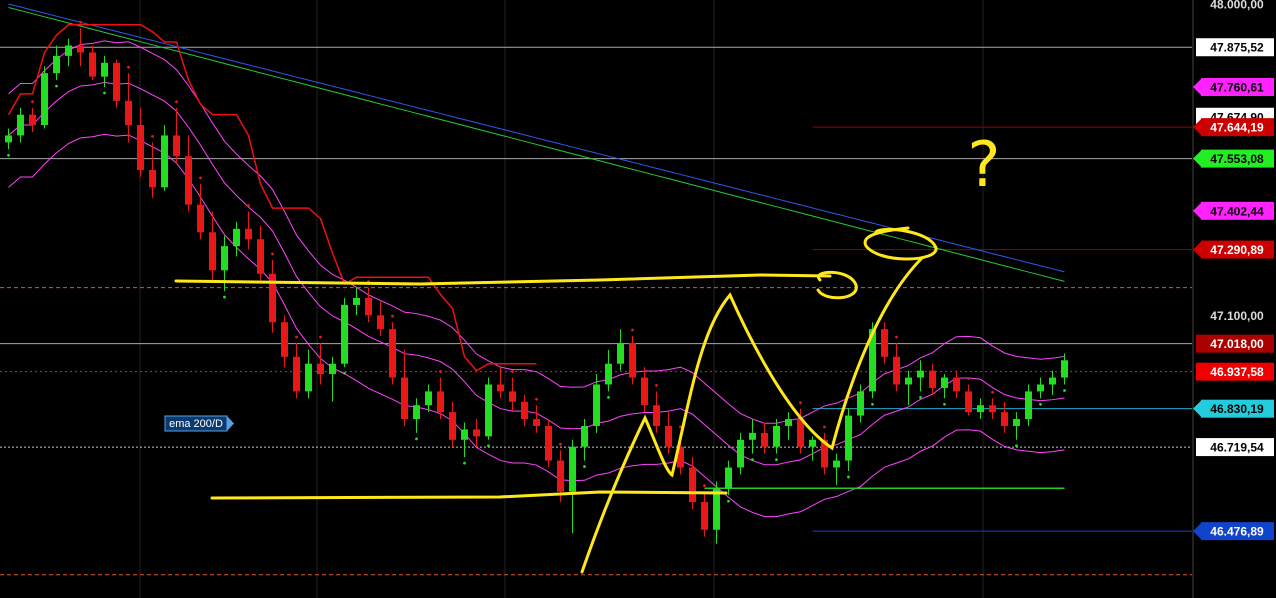  Describe the element at coordinates (1237, 88) in the screenshot. I see `price-label-text: 47.760,61` at that location.